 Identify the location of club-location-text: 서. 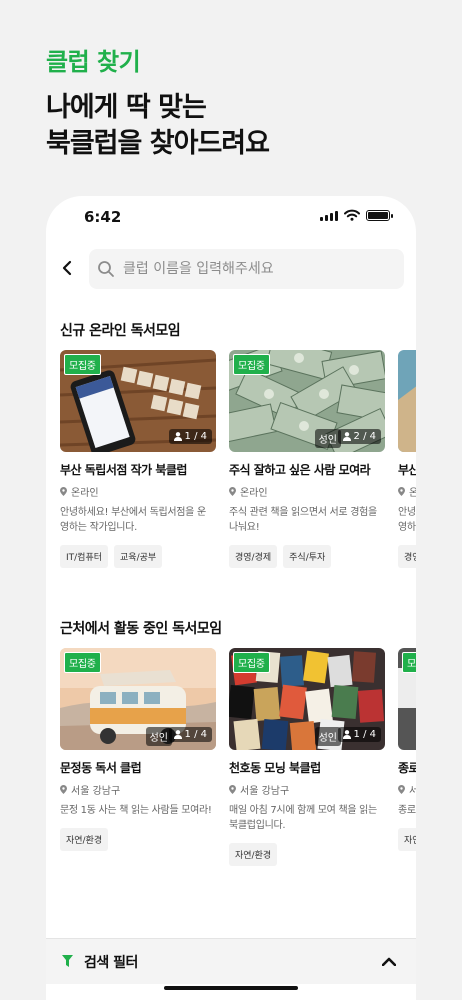
(412, 791).